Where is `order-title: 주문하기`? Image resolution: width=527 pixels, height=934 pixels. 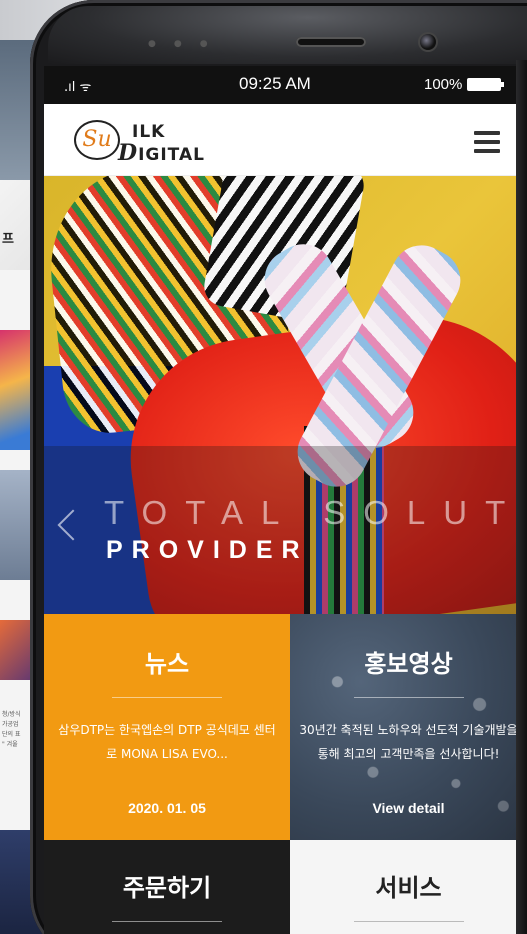
order-title: 주문하기 is located at coordinates (167, 888).